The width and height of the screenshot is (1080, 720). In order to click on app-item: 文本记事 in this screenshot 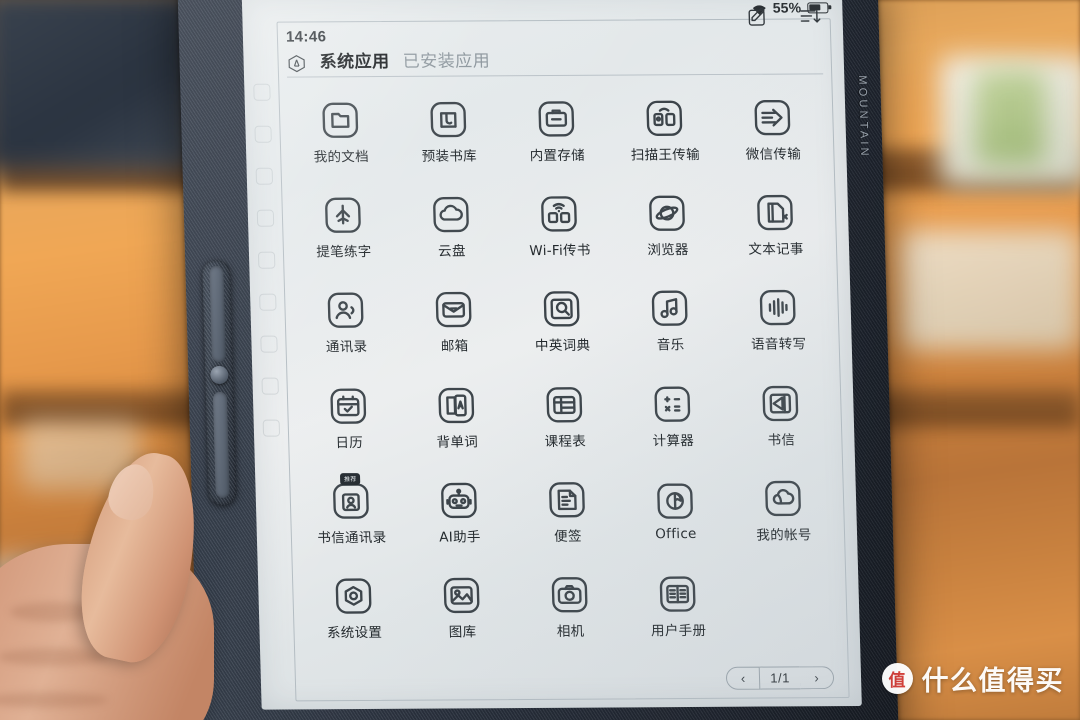, I will do `click(775, 224)`.